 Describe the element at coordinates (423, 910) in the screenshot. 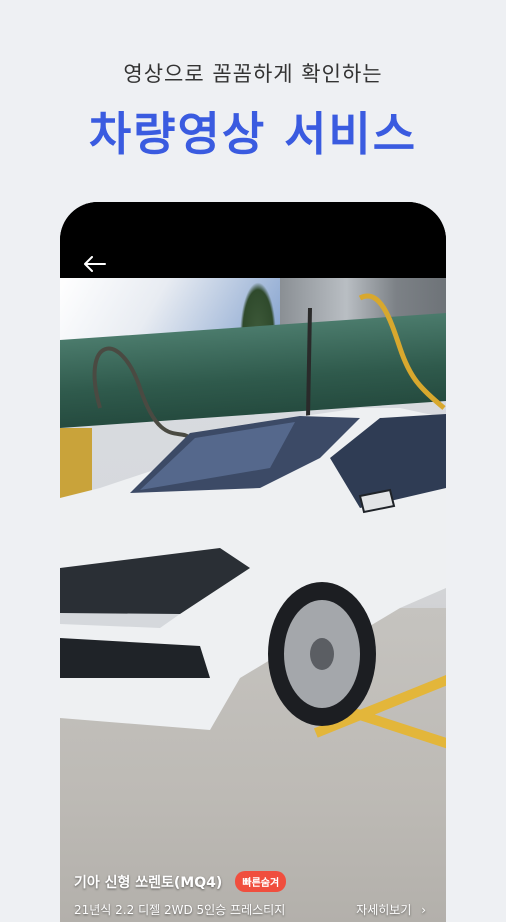

I see `chevron-right-icon: ›` at that location.